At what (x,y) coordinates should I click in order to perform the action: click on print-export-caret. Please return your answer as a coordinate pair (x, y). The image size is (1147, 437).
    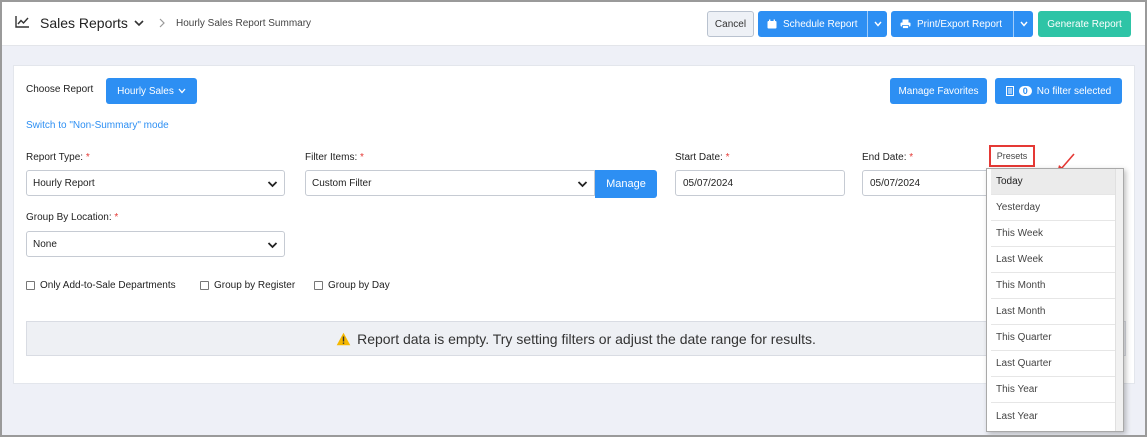
    Looking at the image, I should click on (1023, 24).